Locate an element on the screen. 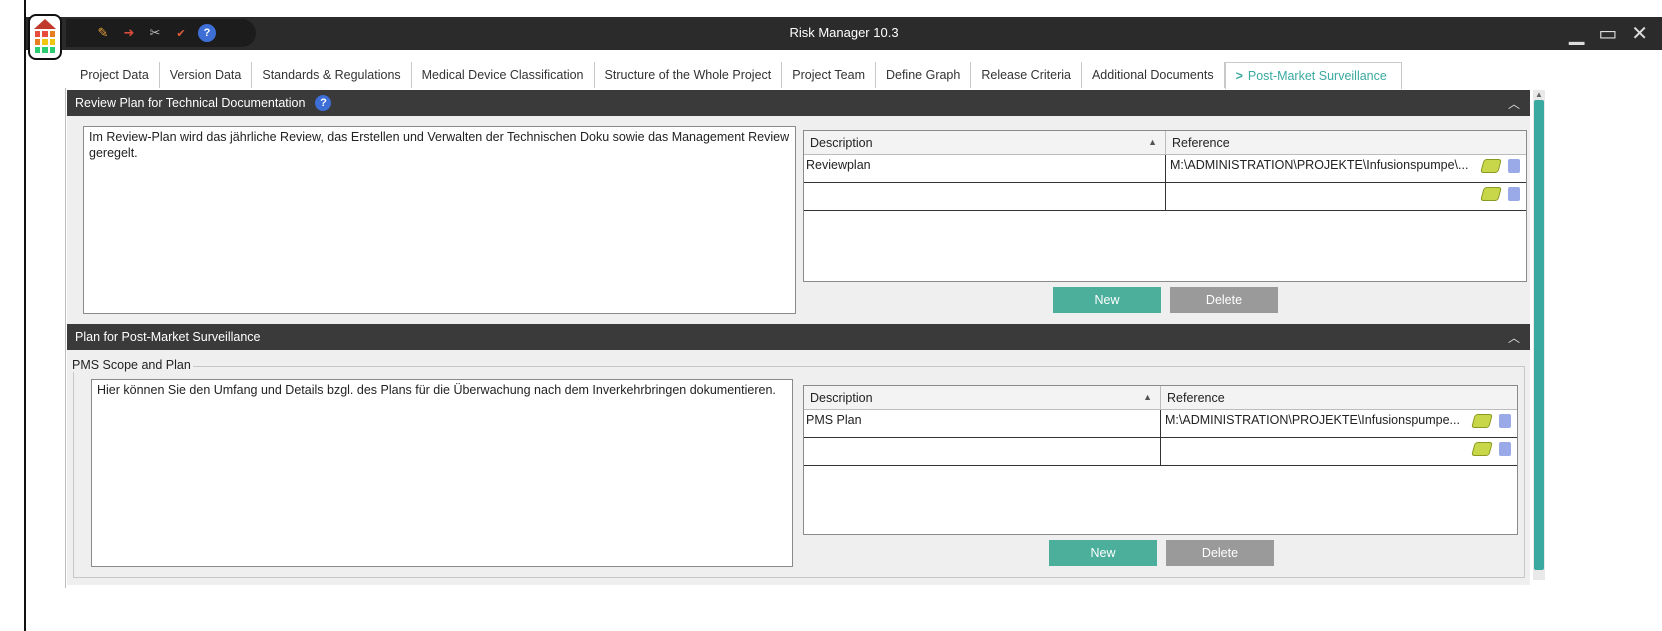 The width and height of the screenshot is (1662, 631). tab-additional-documents: Additional Documents is located at coordinates (1153, 75).